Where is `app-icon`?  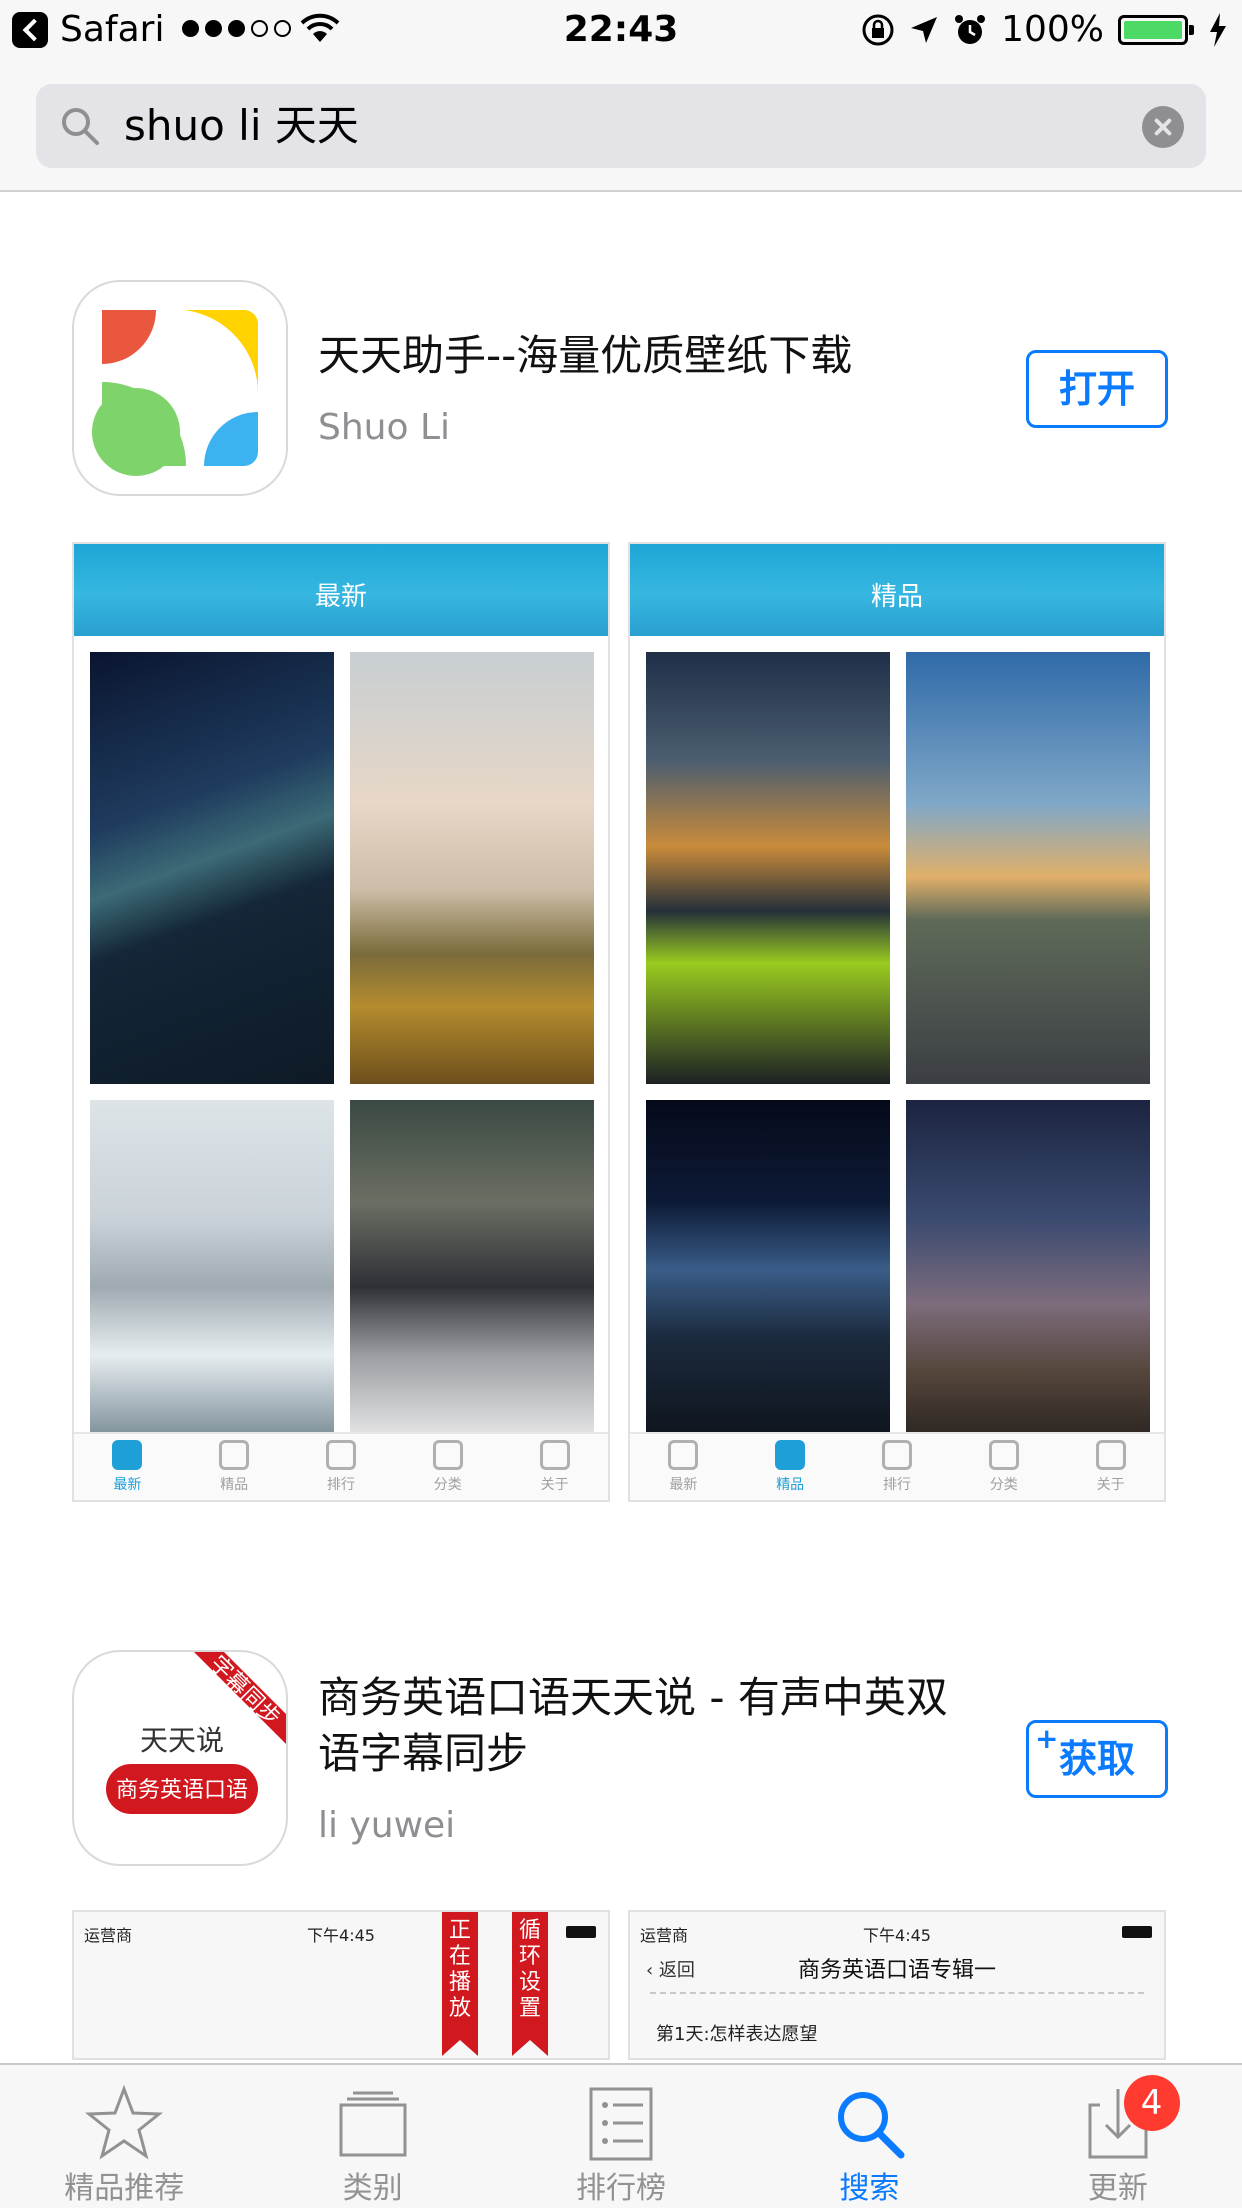
app-icon is located at coordinates (180, 388).